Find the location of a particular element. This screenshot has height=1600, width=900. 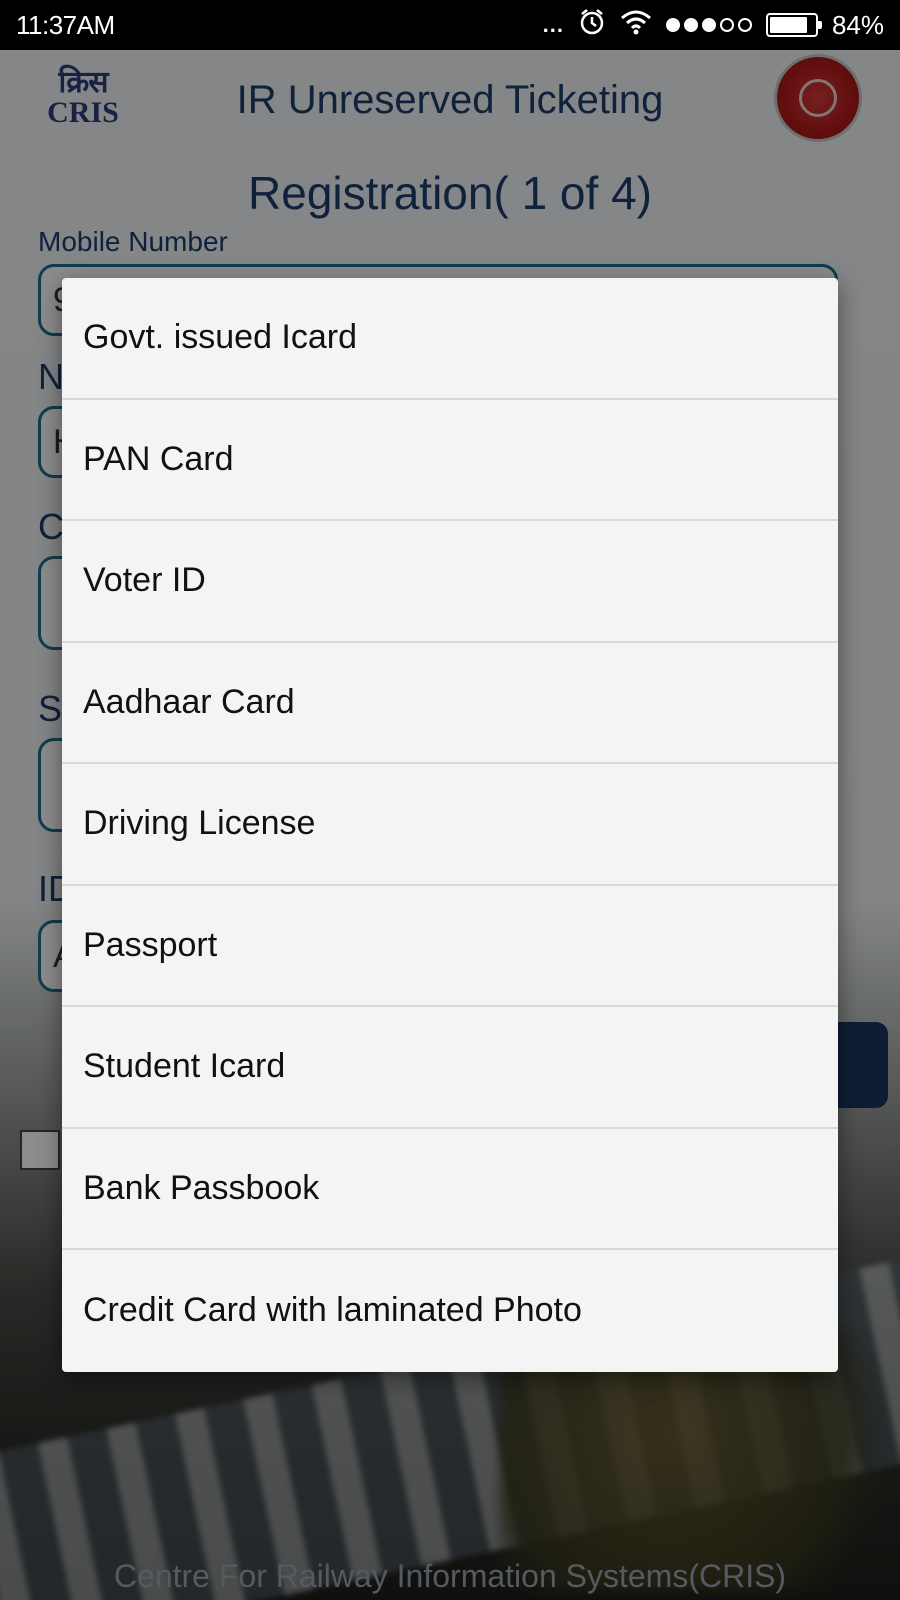

signal-strength-icon is located at coordinates (708, 25).